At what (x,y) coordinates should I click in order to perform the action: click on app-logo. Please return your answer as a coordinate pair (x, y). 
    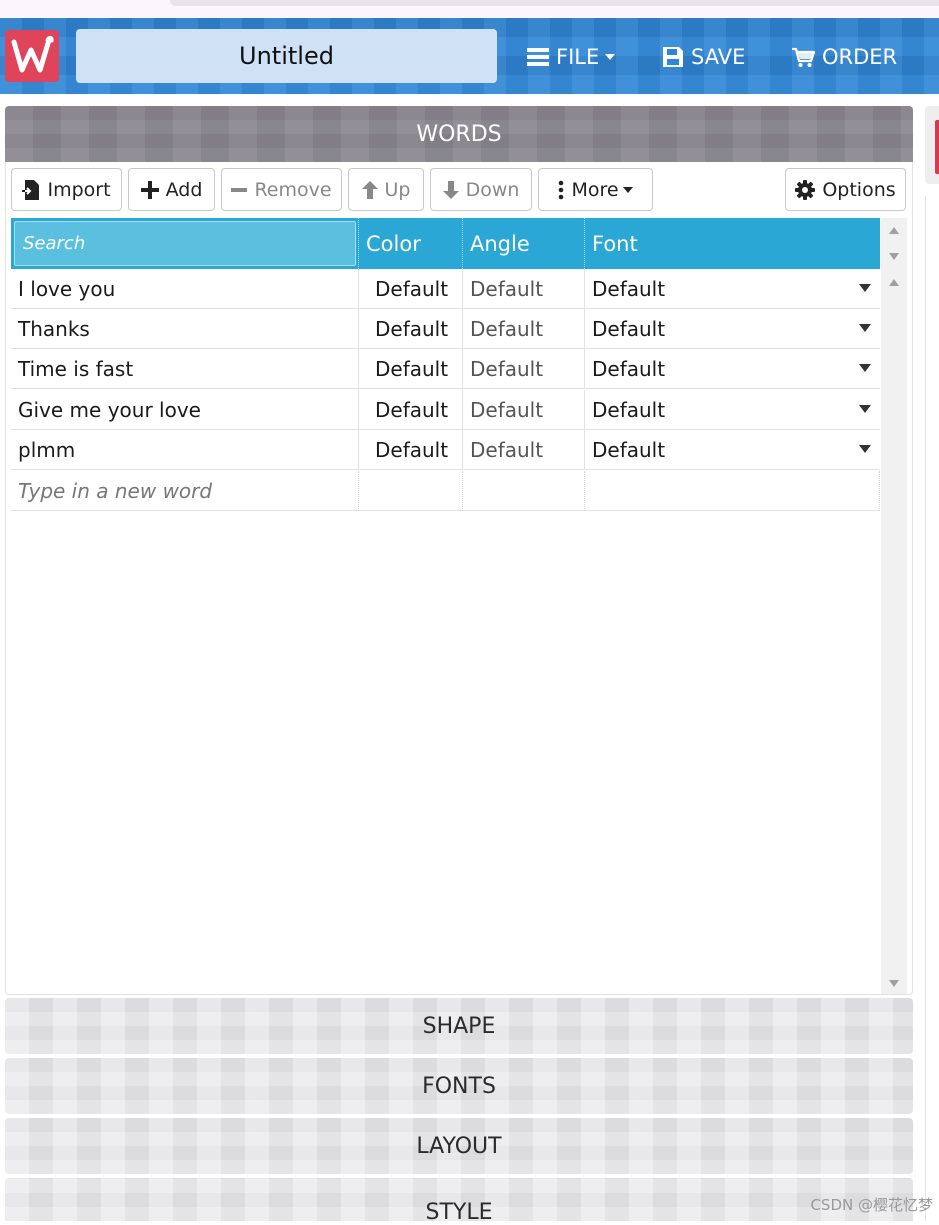
    Looking at the image, I should click on (32, 56).